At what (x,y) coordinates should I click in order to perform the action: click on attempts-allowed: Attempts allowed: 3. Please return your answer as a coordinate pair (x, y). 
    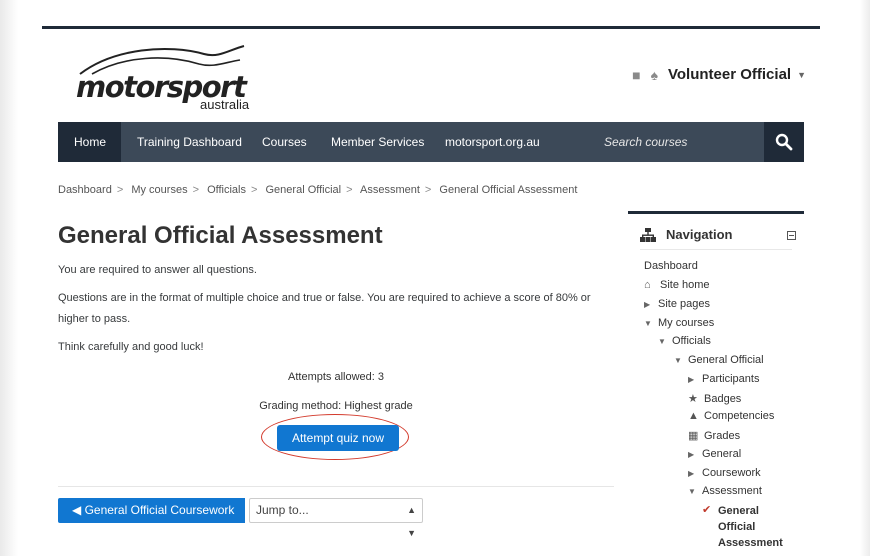
    Looking at the image, I should click on (336, 377).